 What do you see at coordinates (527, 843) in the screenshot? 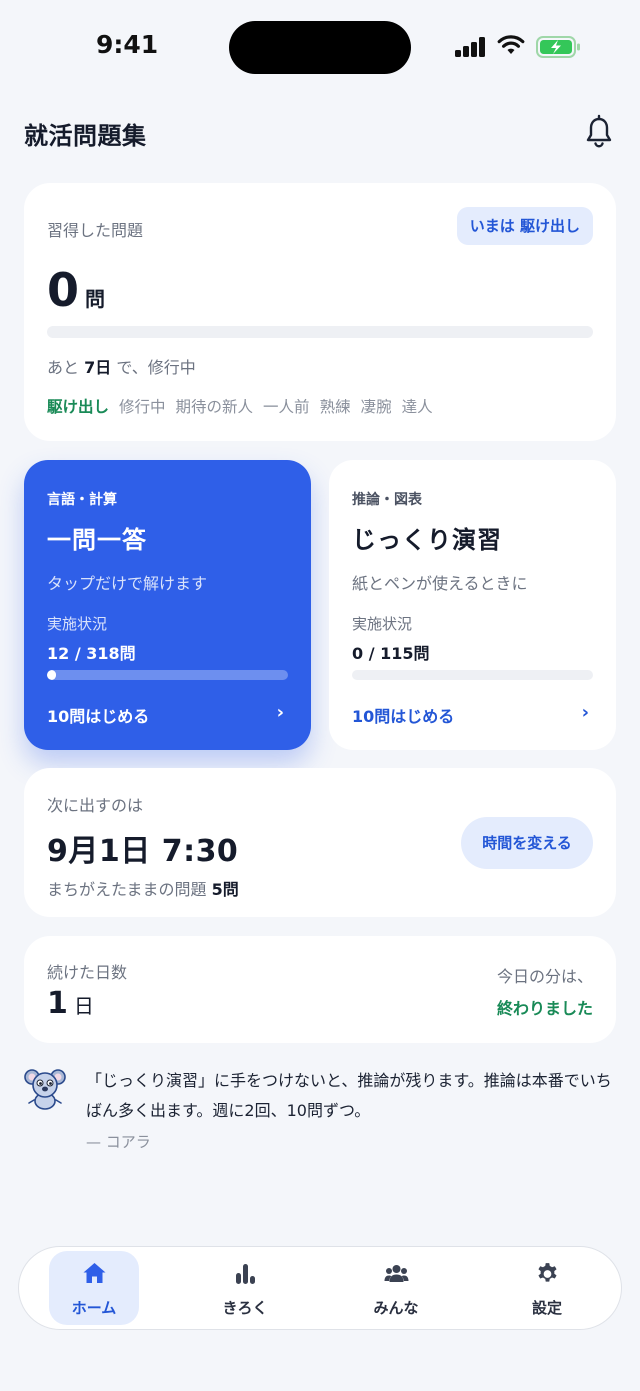
I see `change-time-button: 時間を変える` at bounding box center [527, 843].